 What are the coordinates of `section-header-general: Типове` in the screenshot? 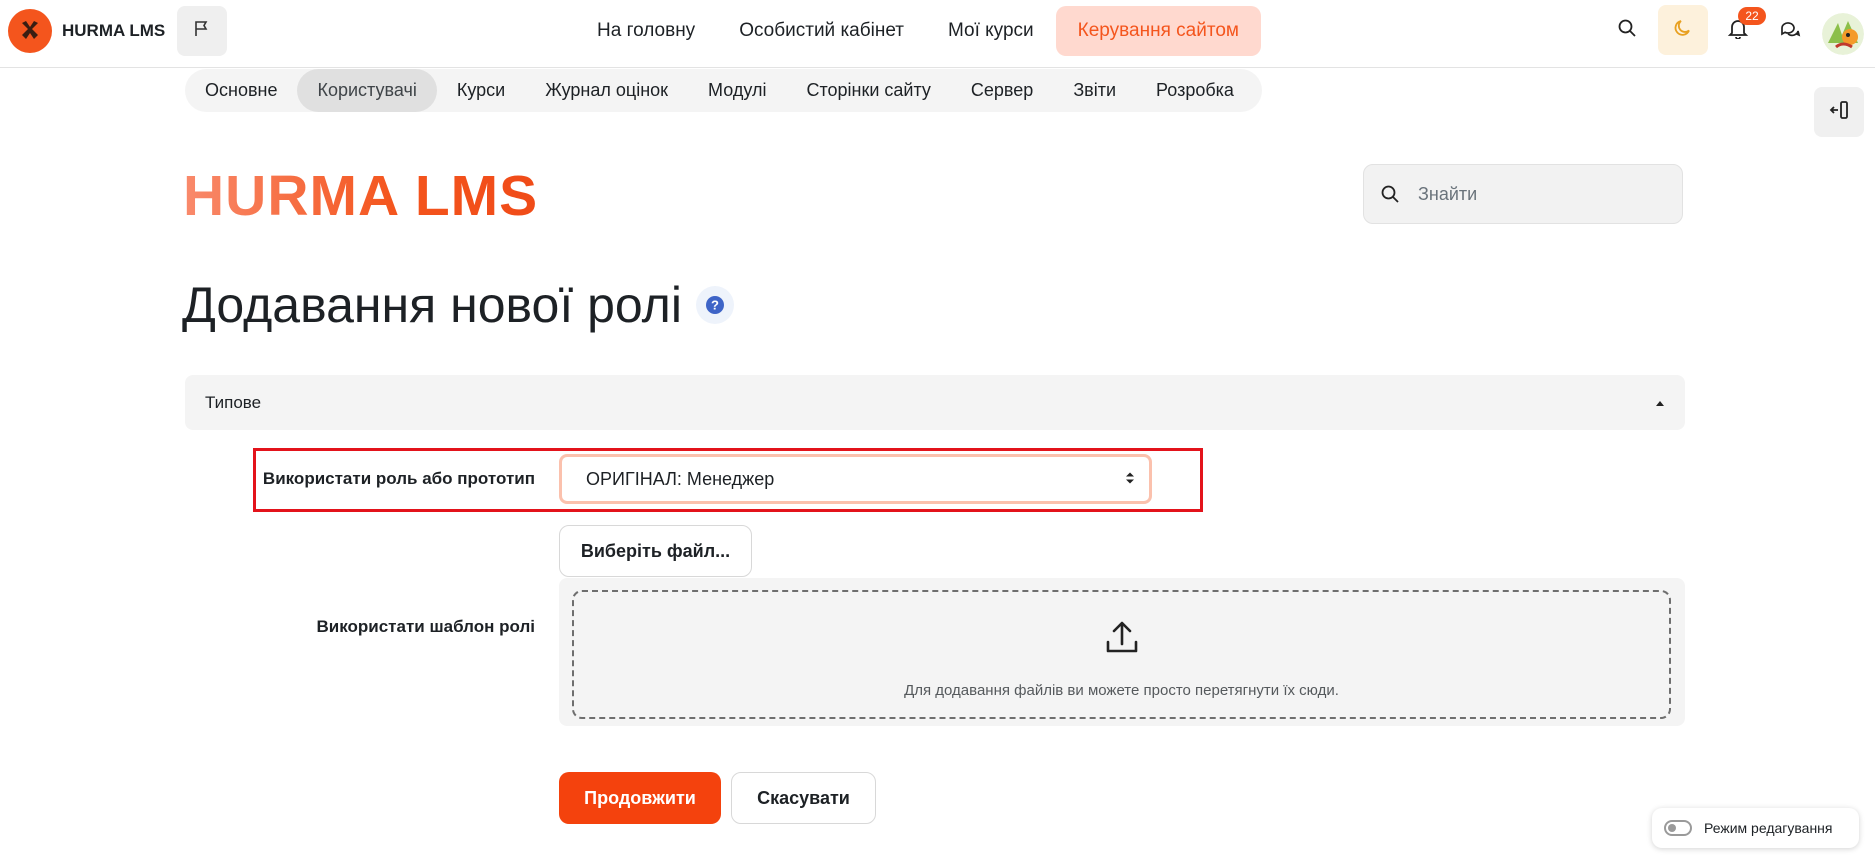 It's located at (935, 402).